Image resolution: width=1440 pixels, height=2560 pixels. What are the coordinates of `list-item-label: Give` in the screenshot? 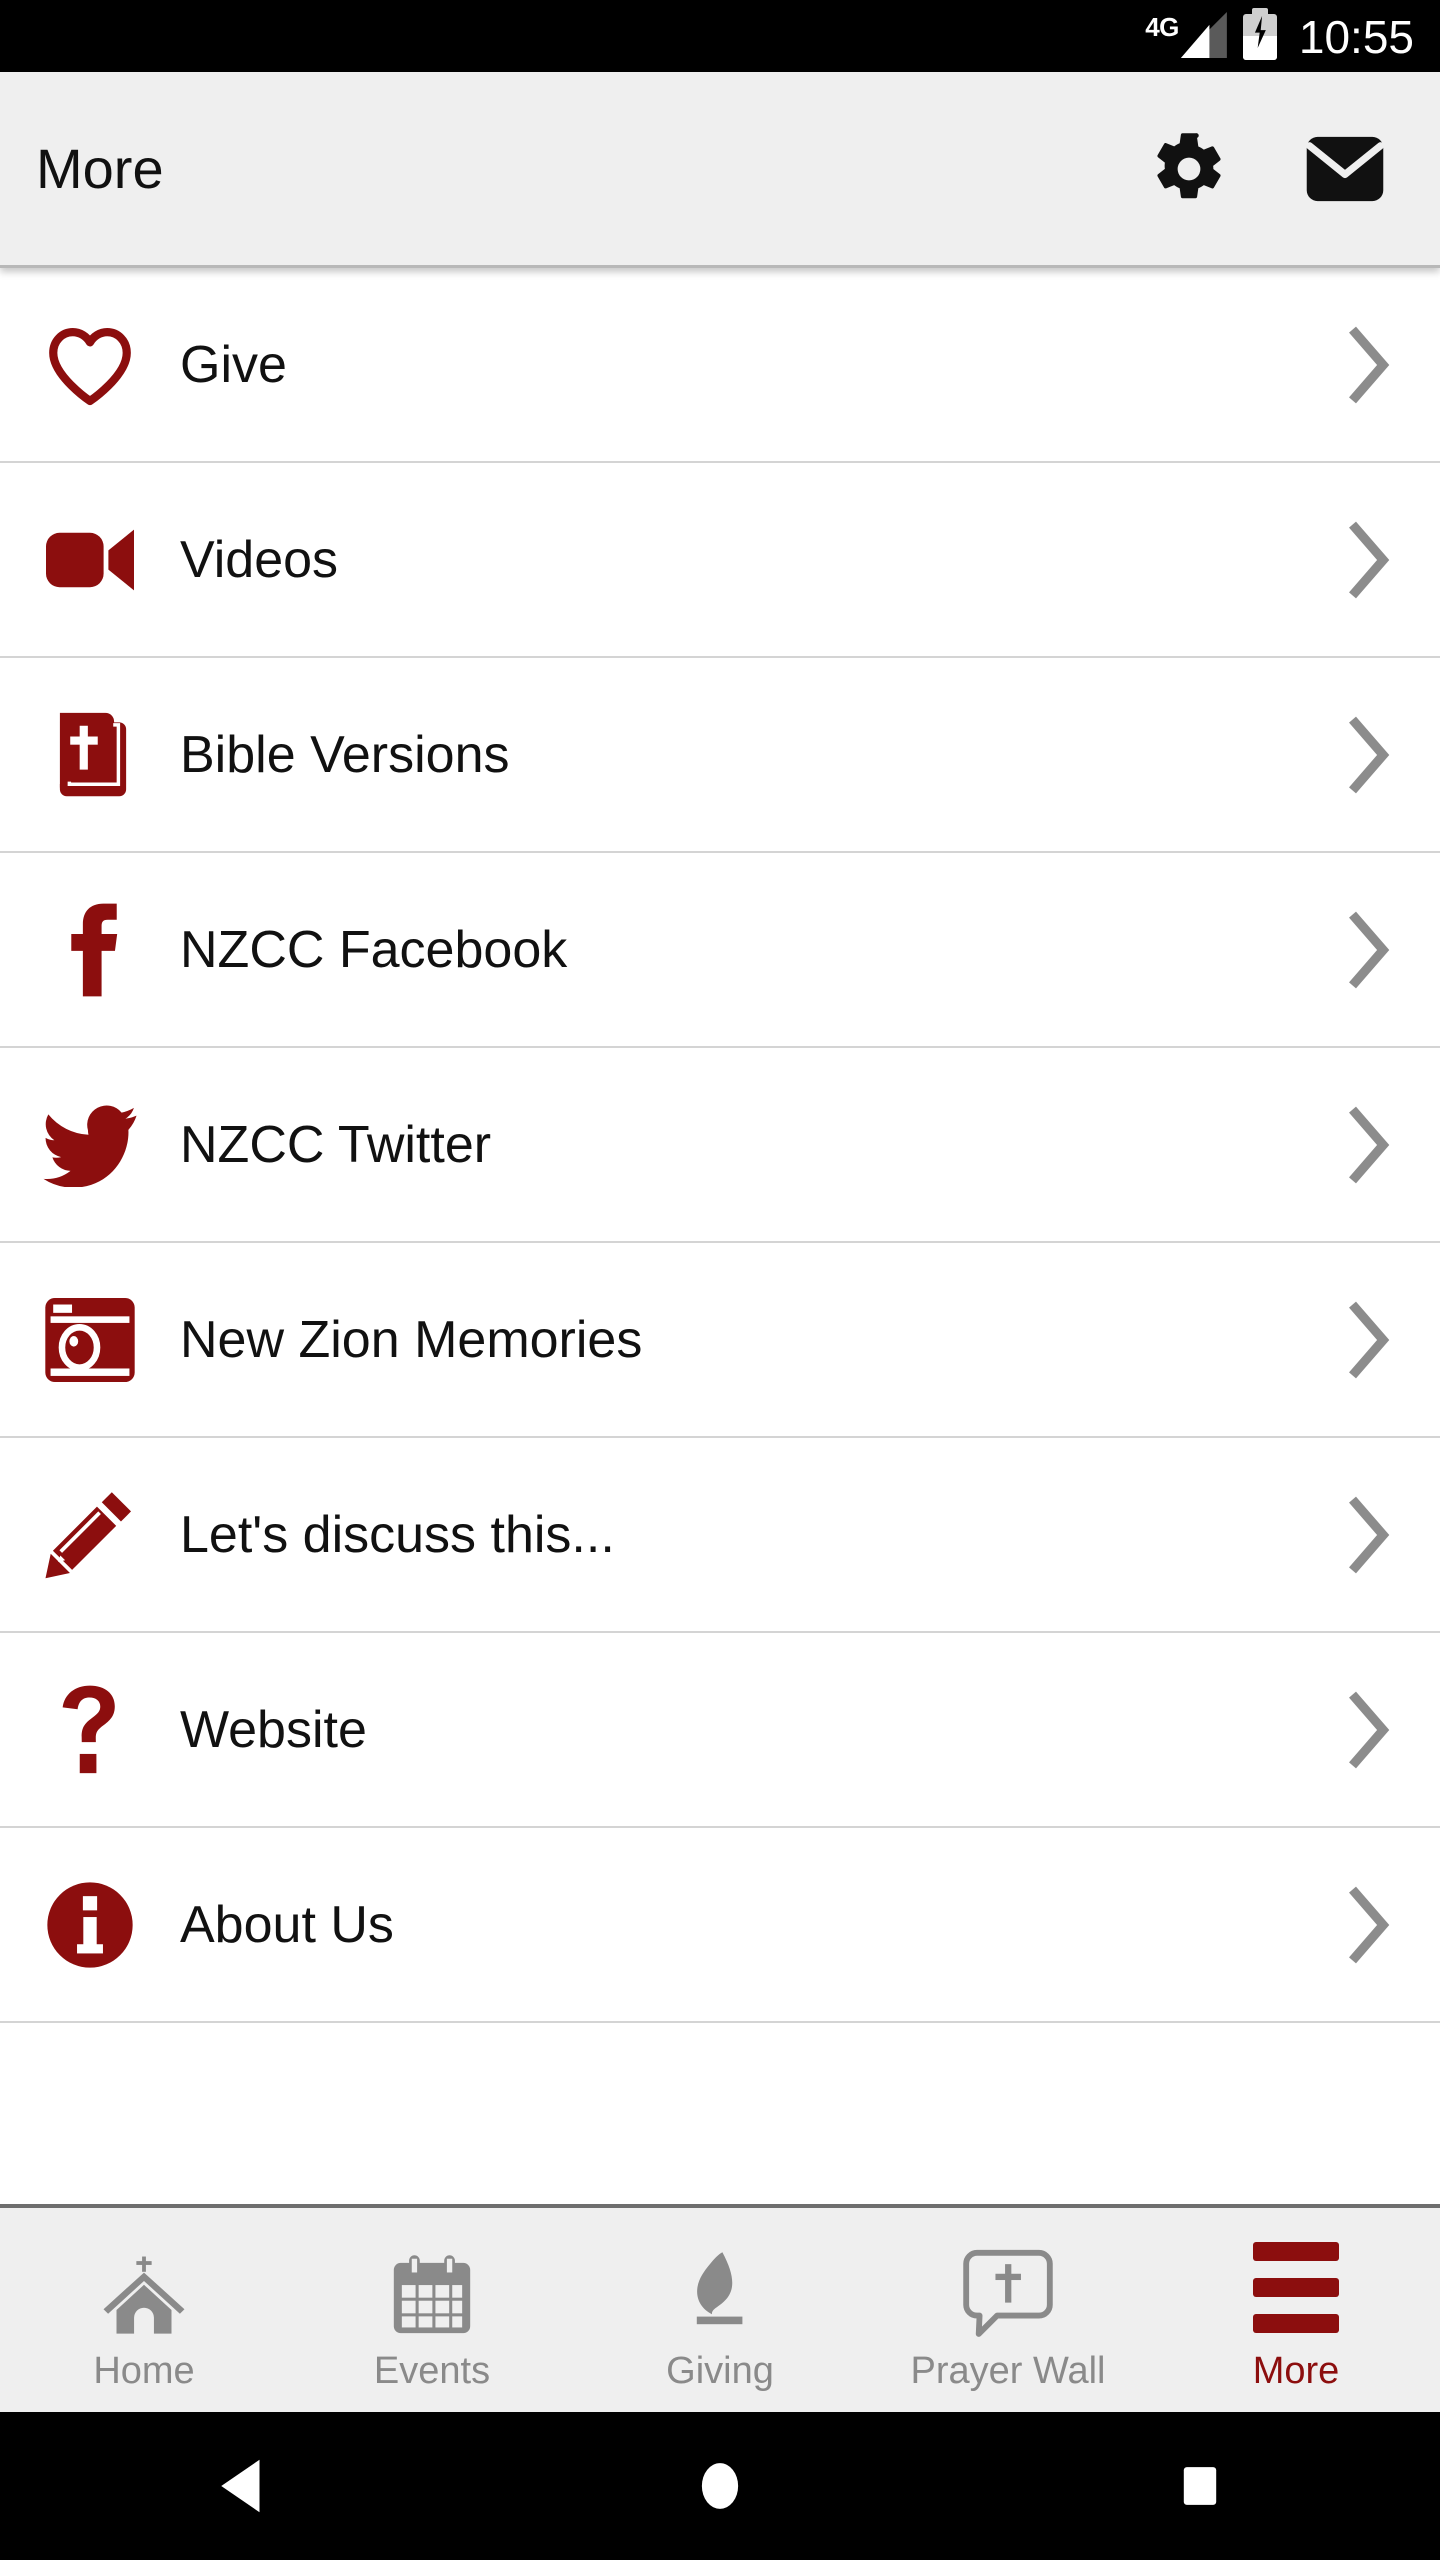 It's located at (233, 364).